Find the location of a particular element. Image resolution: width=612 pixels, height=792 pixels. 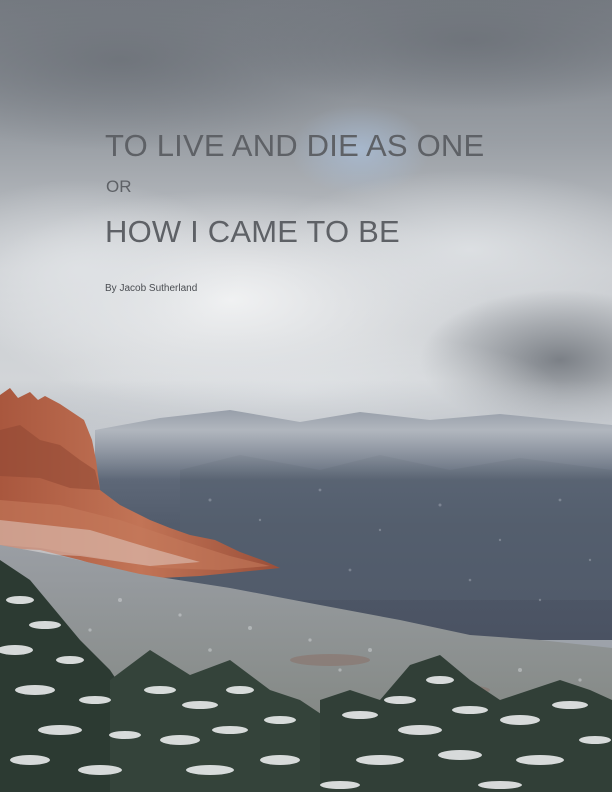

title-line-2: HOW I CAME TO BE is located at coordinates (252, 231).